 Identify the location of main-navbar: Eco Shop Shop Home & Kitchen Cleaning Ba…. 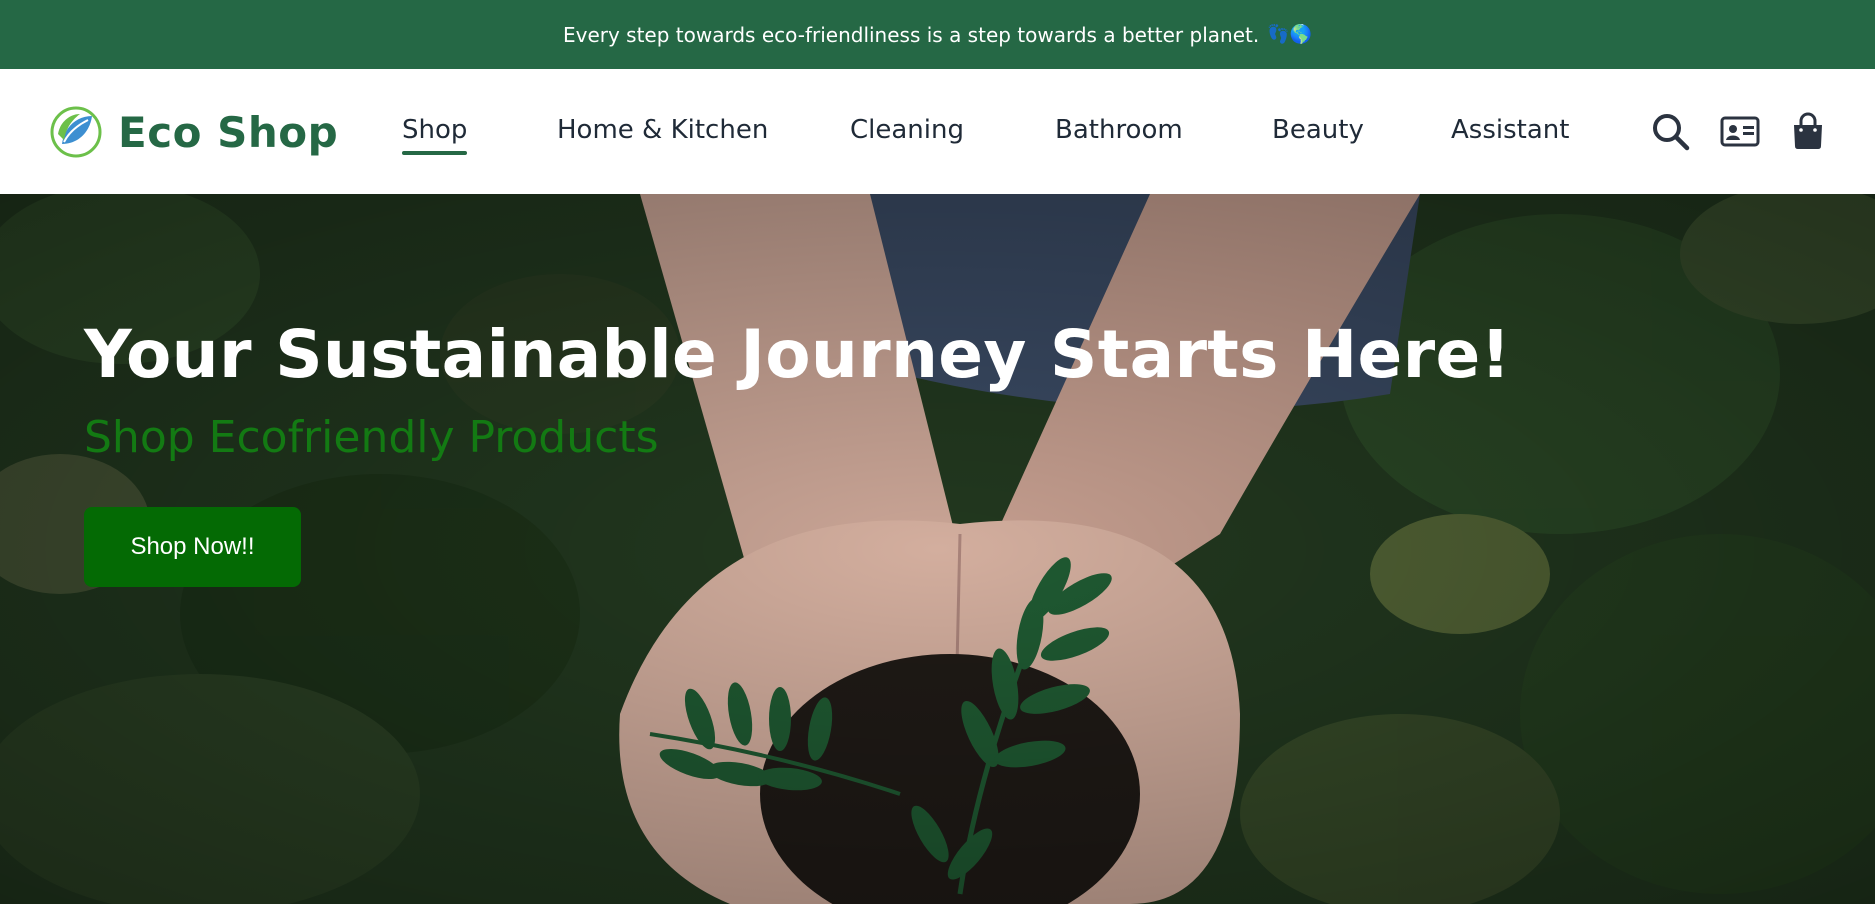
(937, 131).